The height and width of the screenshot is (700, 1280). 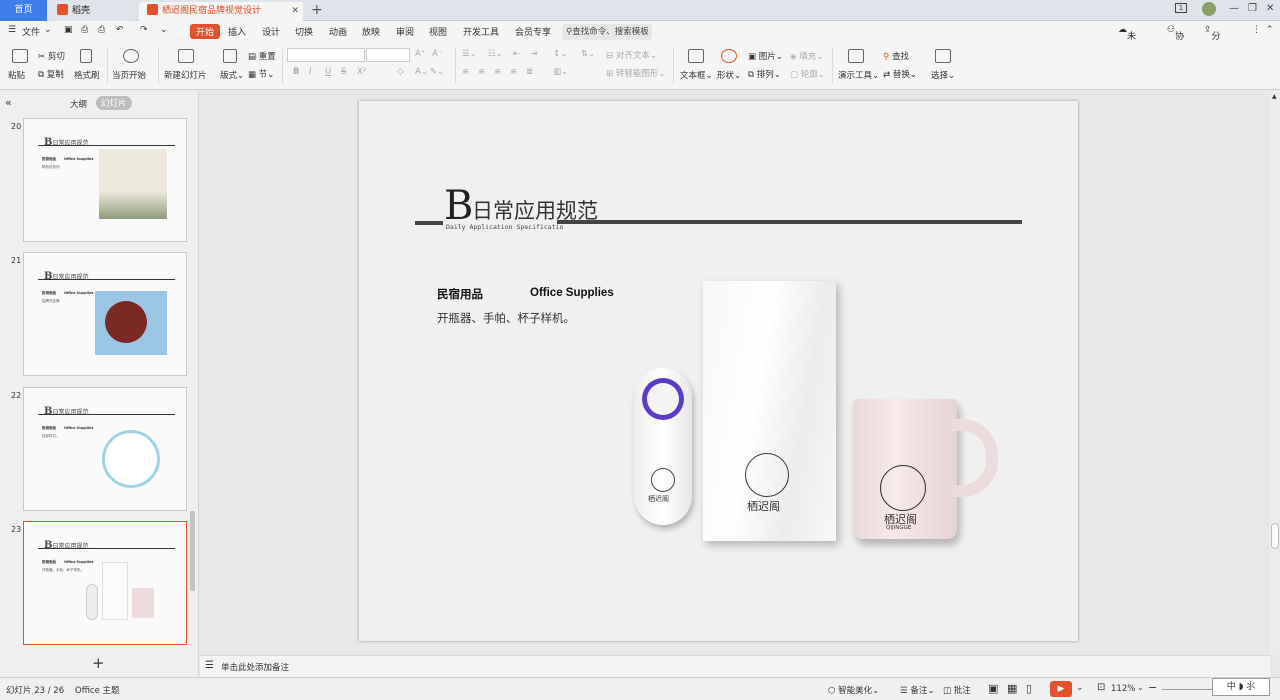 I want to click on menu-design: 设计, so click(x=271, y=31).